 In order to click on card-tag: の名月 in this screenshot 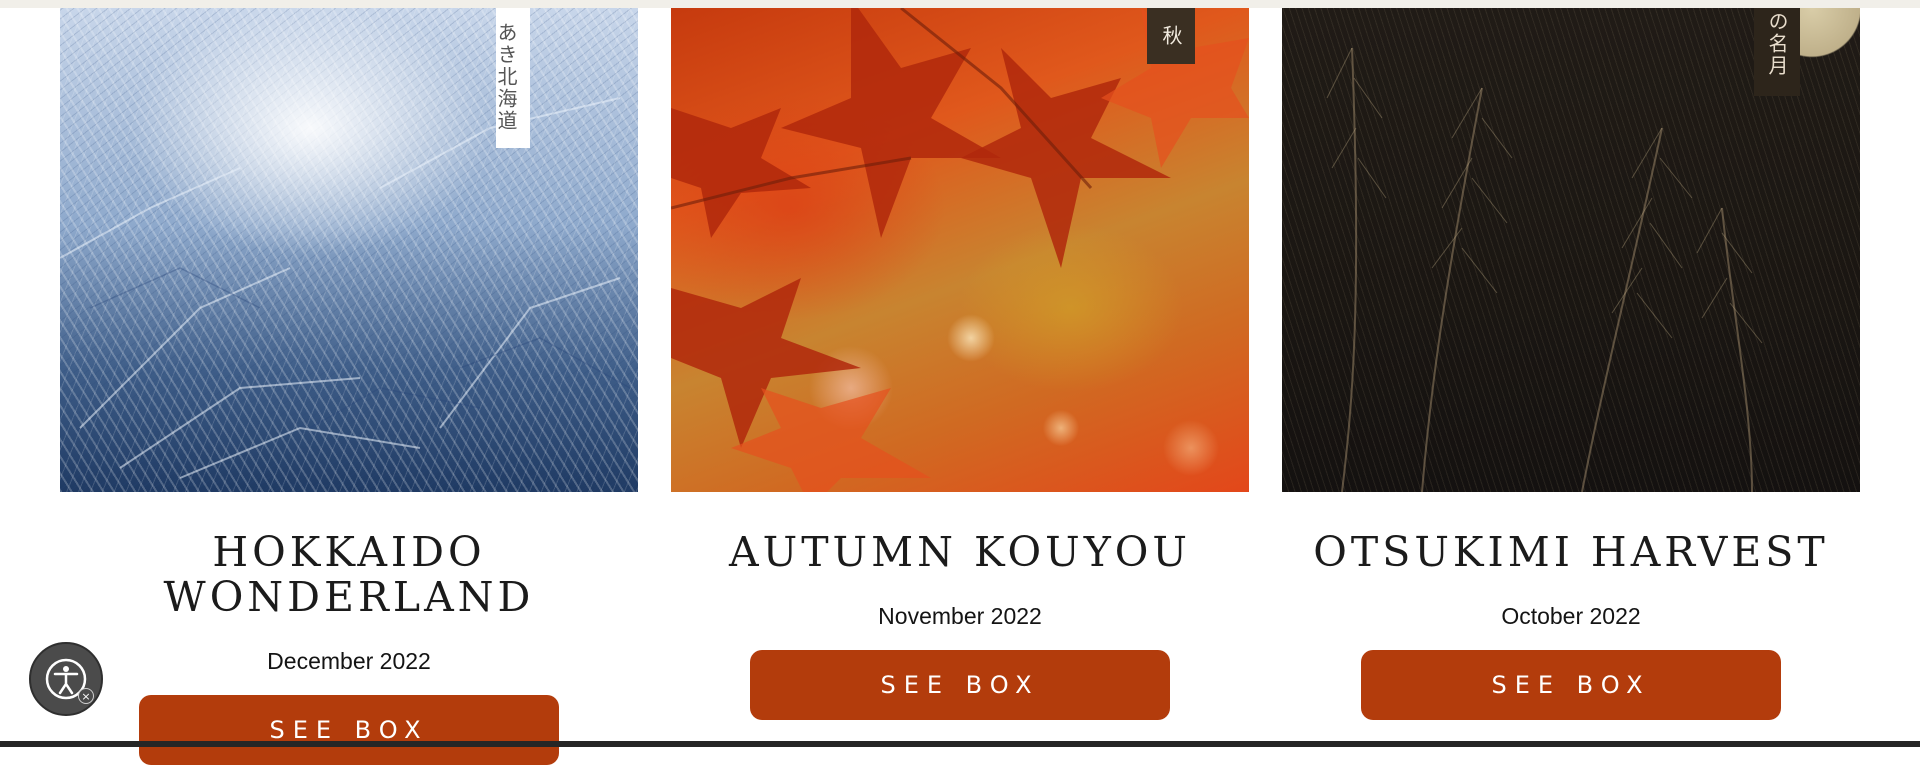, I will do `click(1777, 52)`.